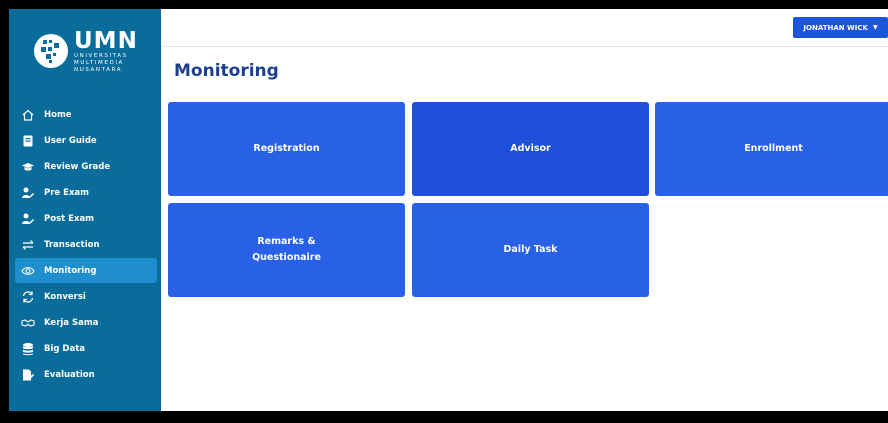 The width and height of the screenshot is (888, 423). Describe the element at coordinates (70, 270) in the screenshot. I see `sidebar-item-label: Monitoring` at that location.